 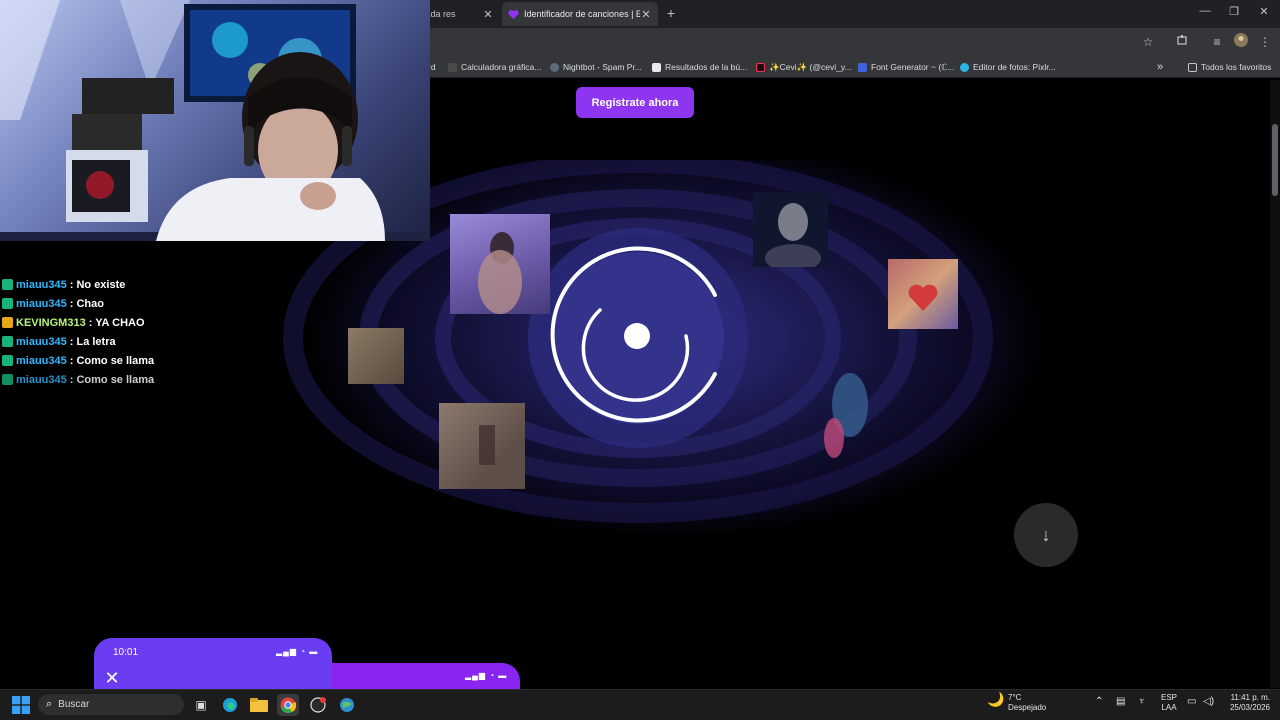 I want to click on clock: 11:41 p. m. 25/03/2026, so click(x=1247, y=703).